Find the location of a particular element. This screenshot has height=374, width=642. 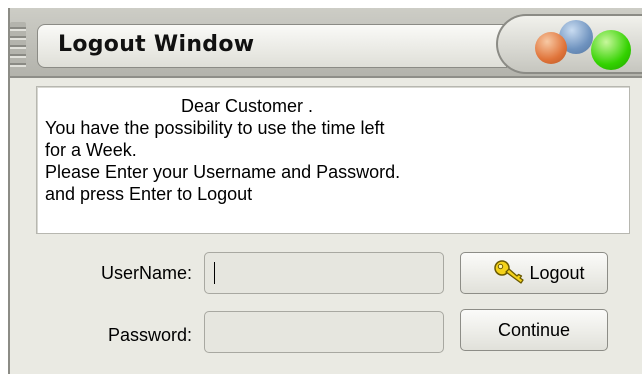

username-label: UserName: is located at coordinates (146, 273).